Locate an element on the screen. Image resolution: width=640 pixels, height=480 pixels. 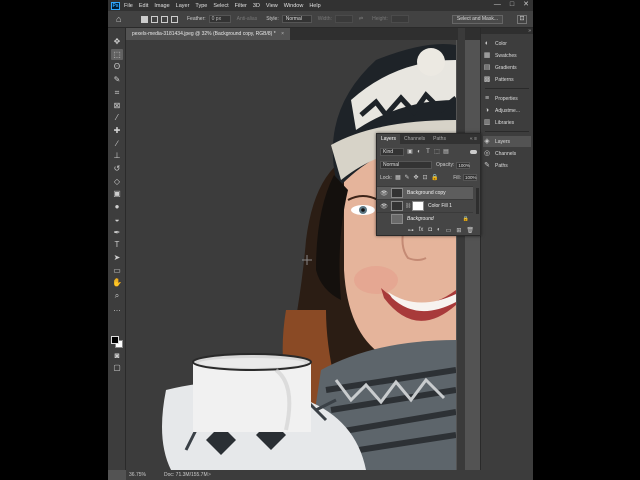
menu-layer: Layer is located at coordinates (183, 6).